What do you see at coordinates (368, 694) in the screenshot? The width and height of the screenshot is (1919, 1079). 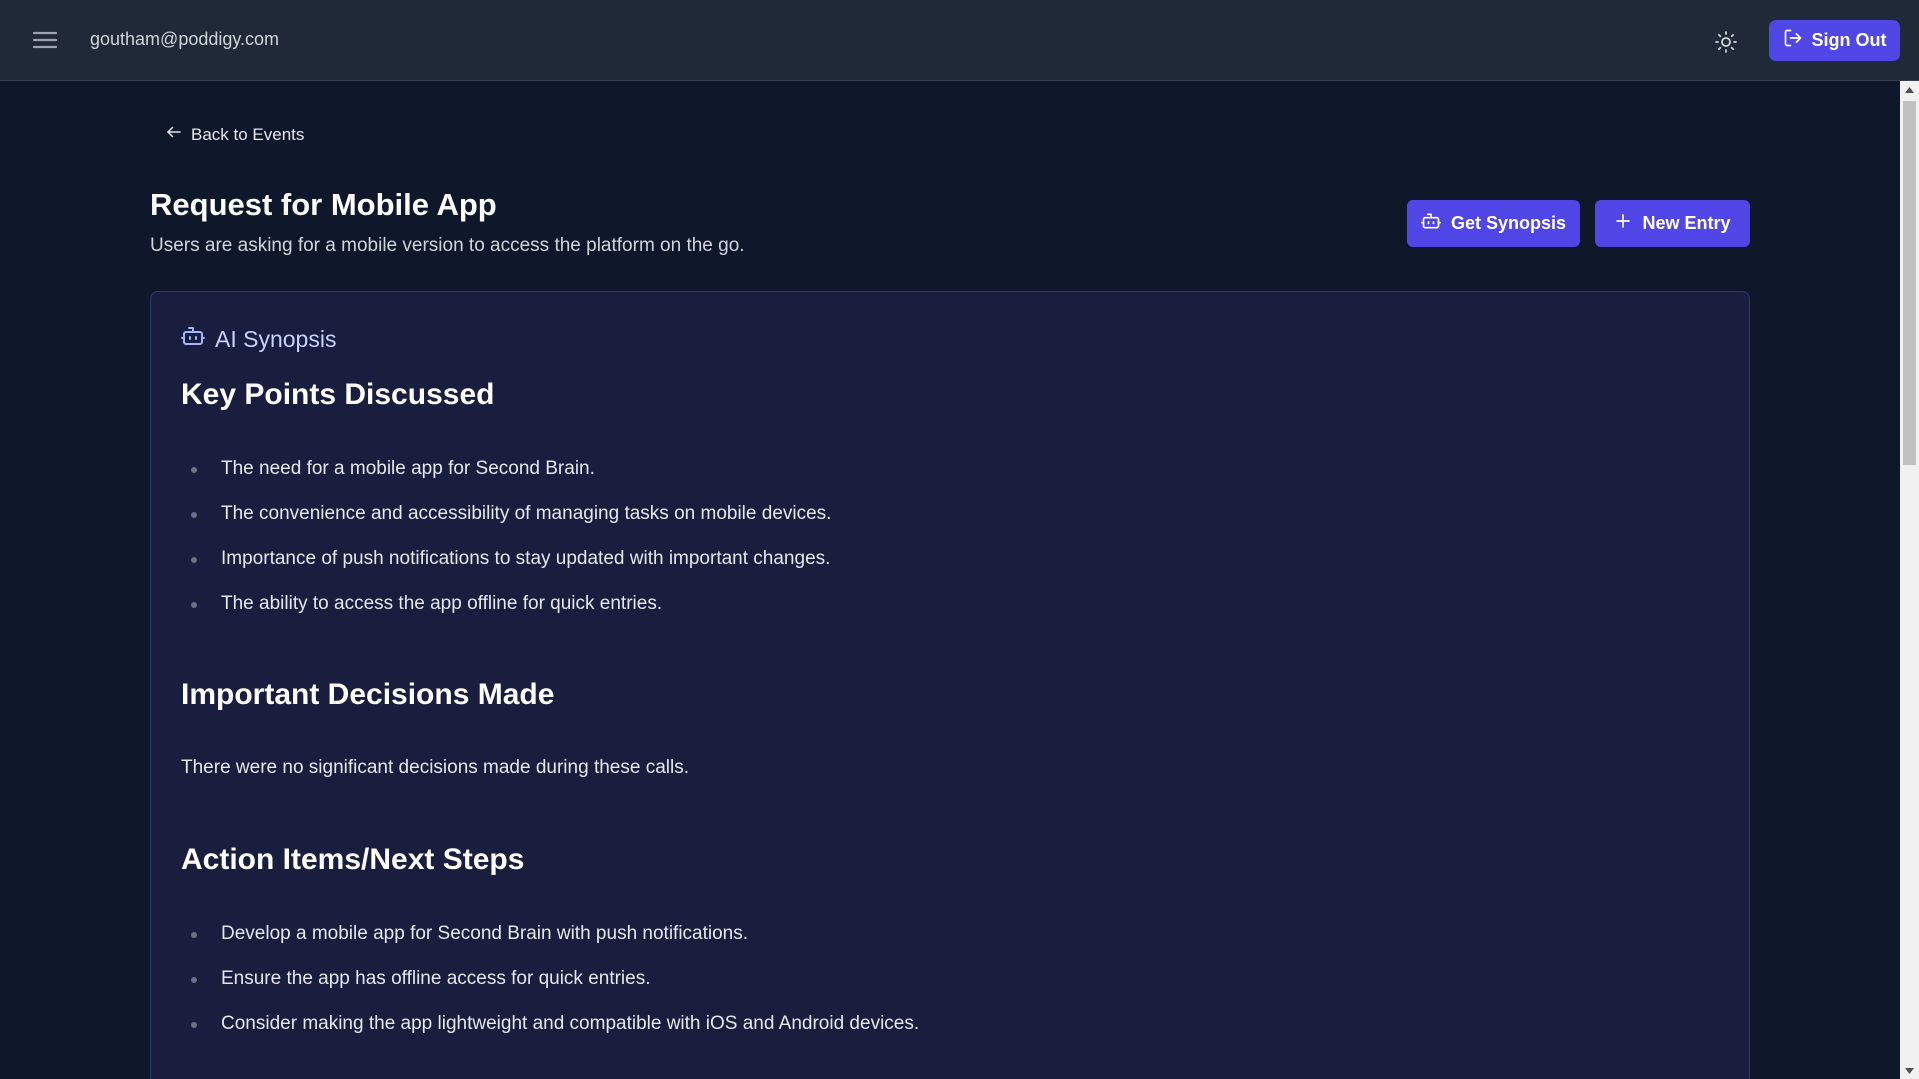 I see `section-heading-decisions: Important Decisions Made` at bounding box center [368, 694].